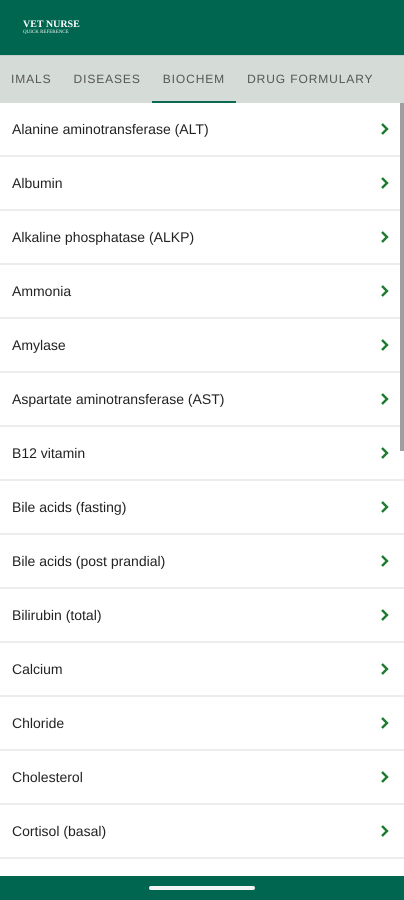 This screenshot has width=404, height=900. What do you see at coordinates (202, 724) in the screenshot?
I see `list-item: Chloride` at bounding box center [202, 724].